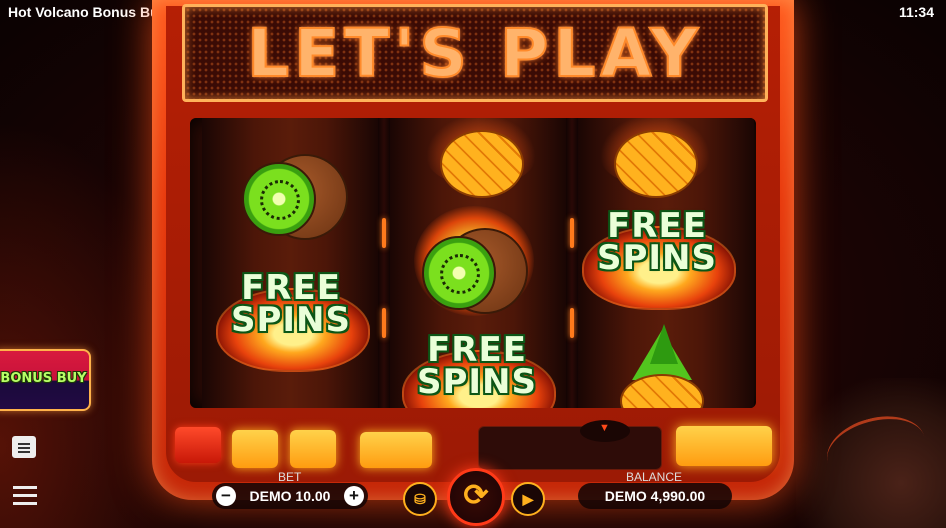  I want to click on reel-2: FREE SPINS, so click(478, 263).